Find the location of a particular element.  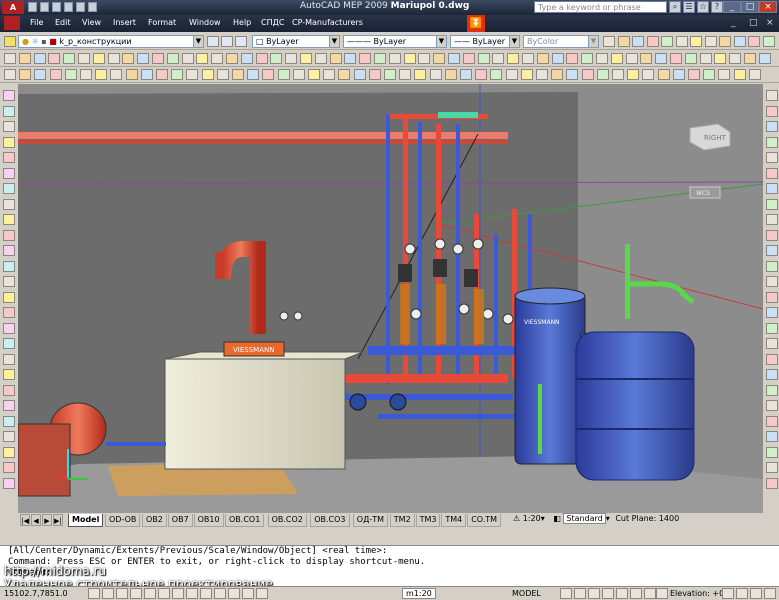

layout-tab: ОД-ТМ is located at coordinates (370, 520).